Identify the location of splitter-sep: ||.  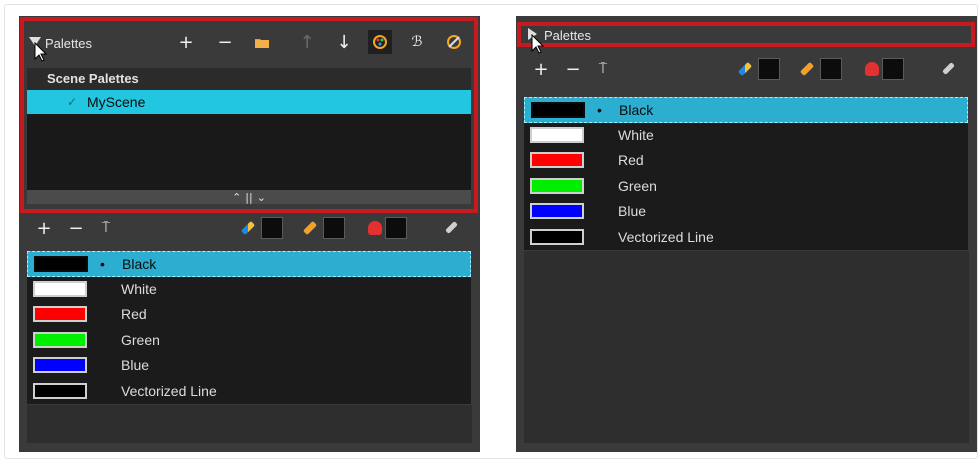
(249, 197).